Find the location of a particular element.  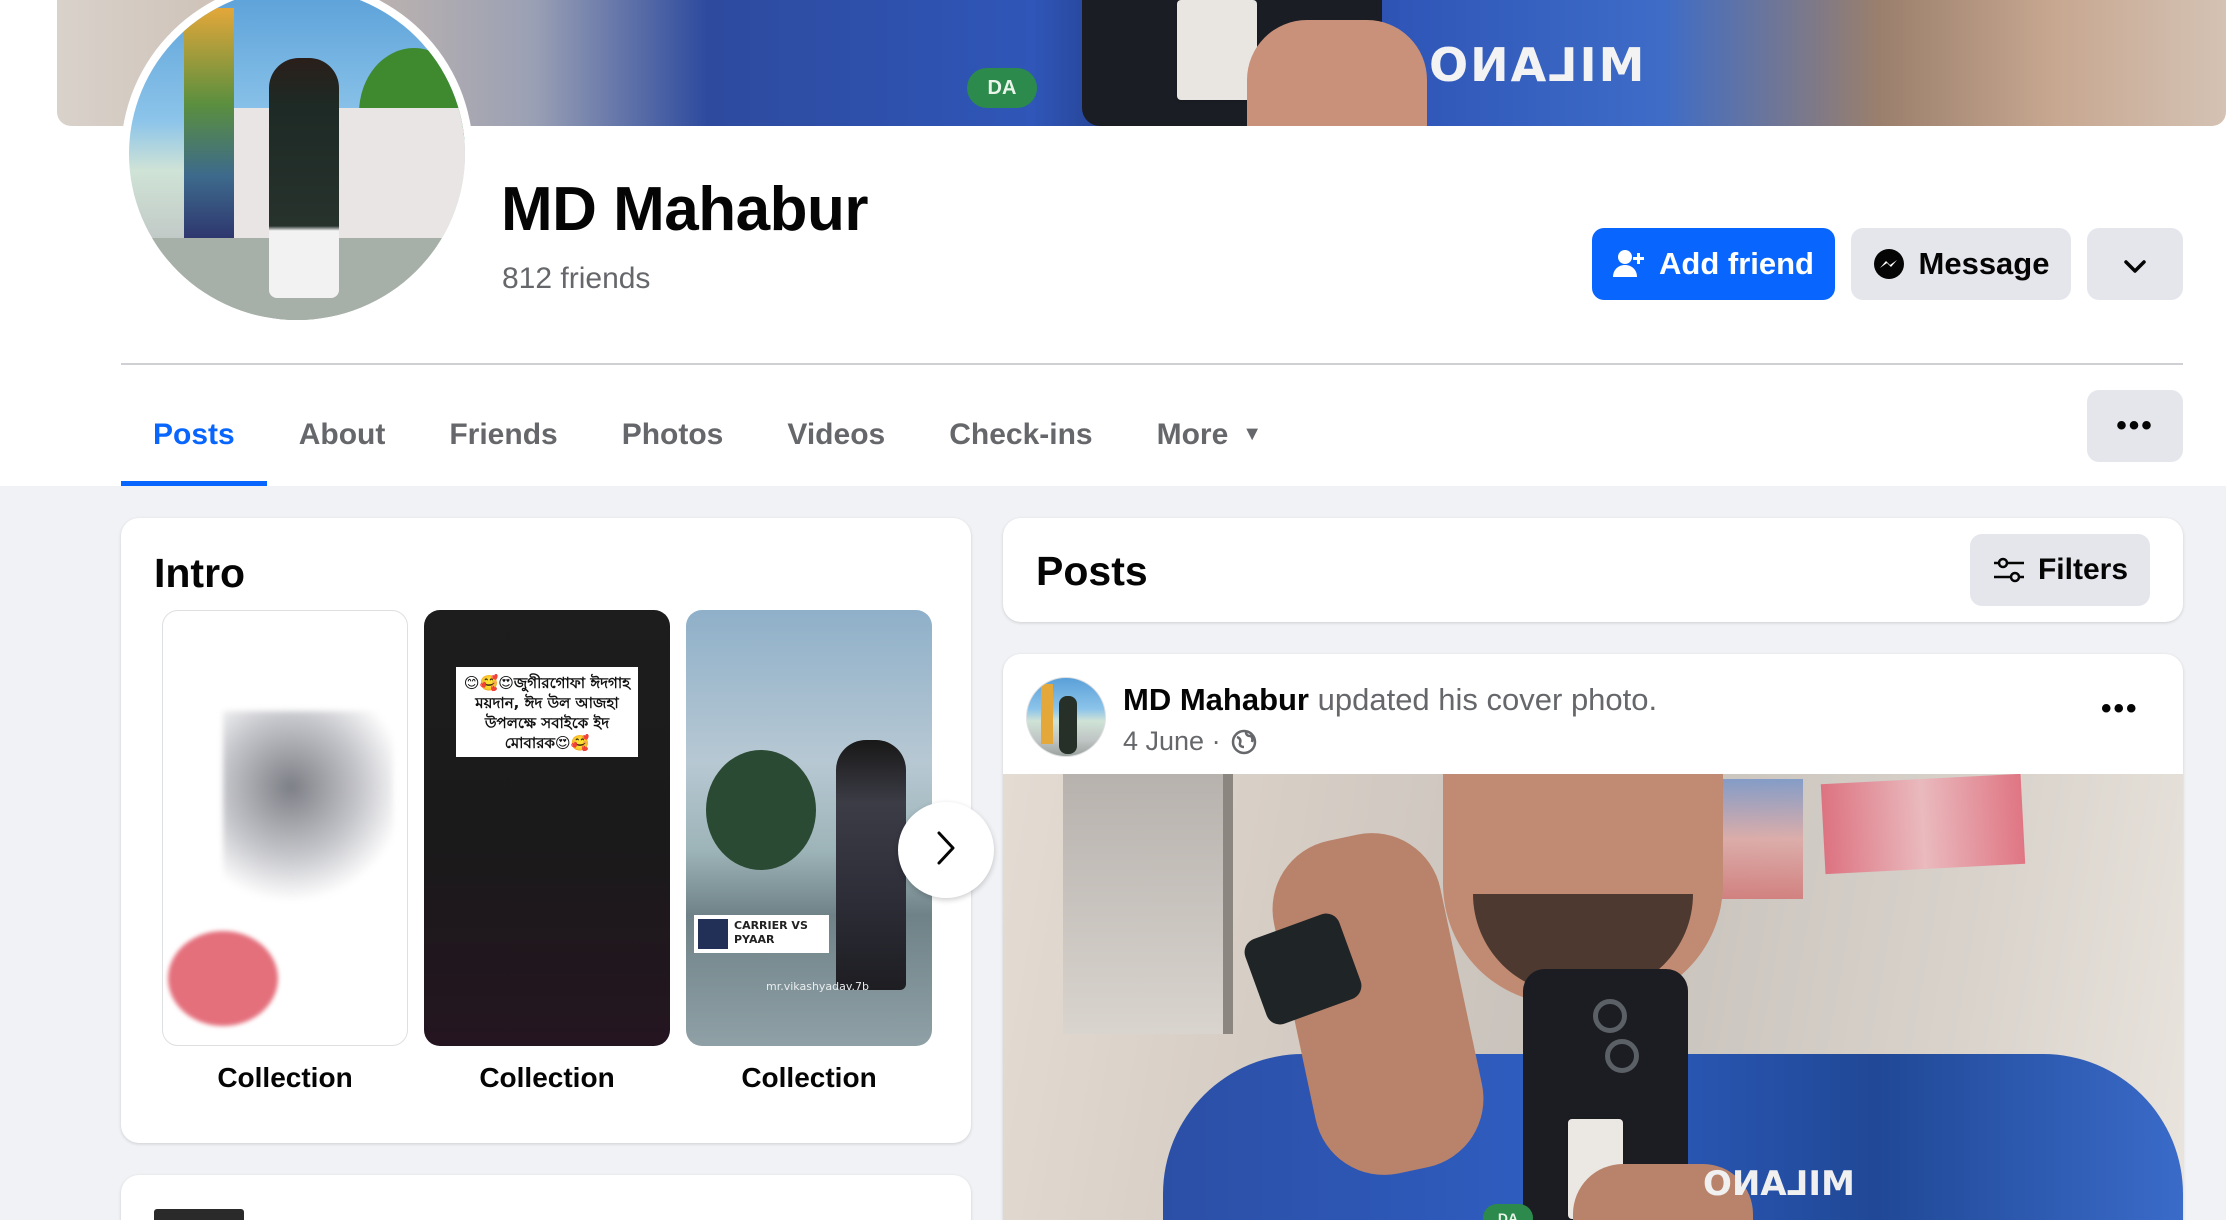

collection-watermark: mr.vikashyadav.7b is located at coordinates (818, 986).